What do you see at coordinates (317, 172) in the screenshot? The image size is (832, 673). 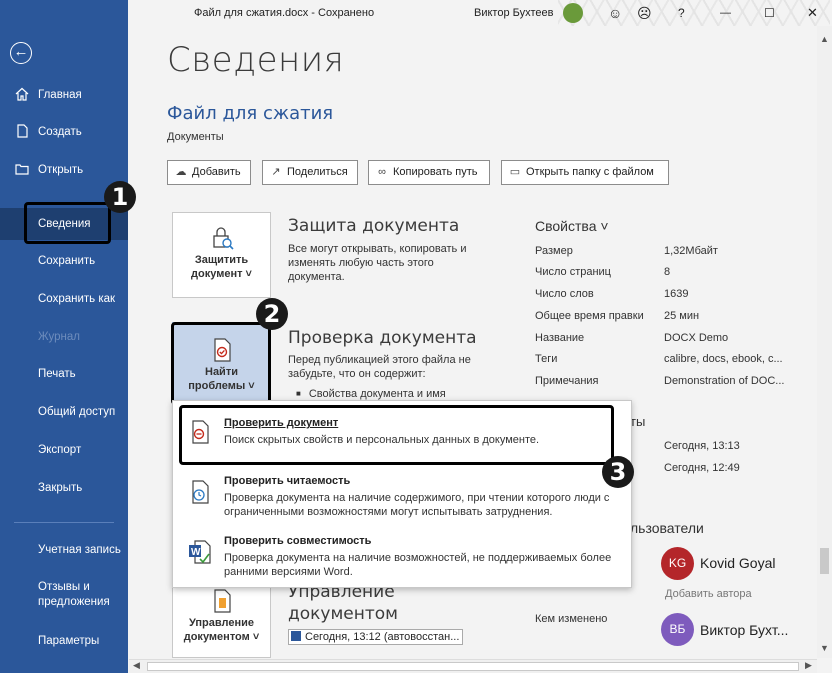 I see `share-label: Поделиться` at bounding box center [317, 172].